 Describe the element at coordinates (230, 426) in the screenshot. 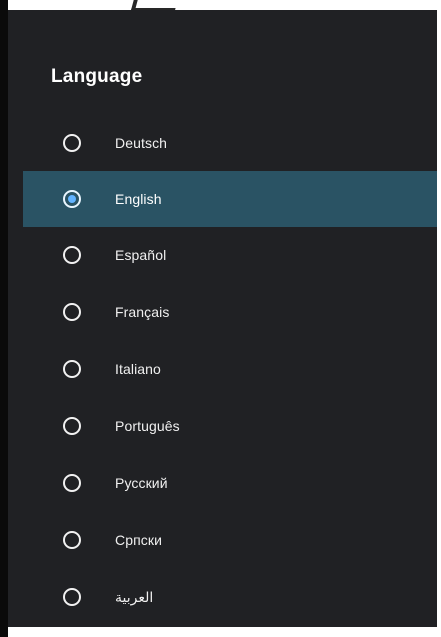

I see `language-option-portugues: Português` at that location.